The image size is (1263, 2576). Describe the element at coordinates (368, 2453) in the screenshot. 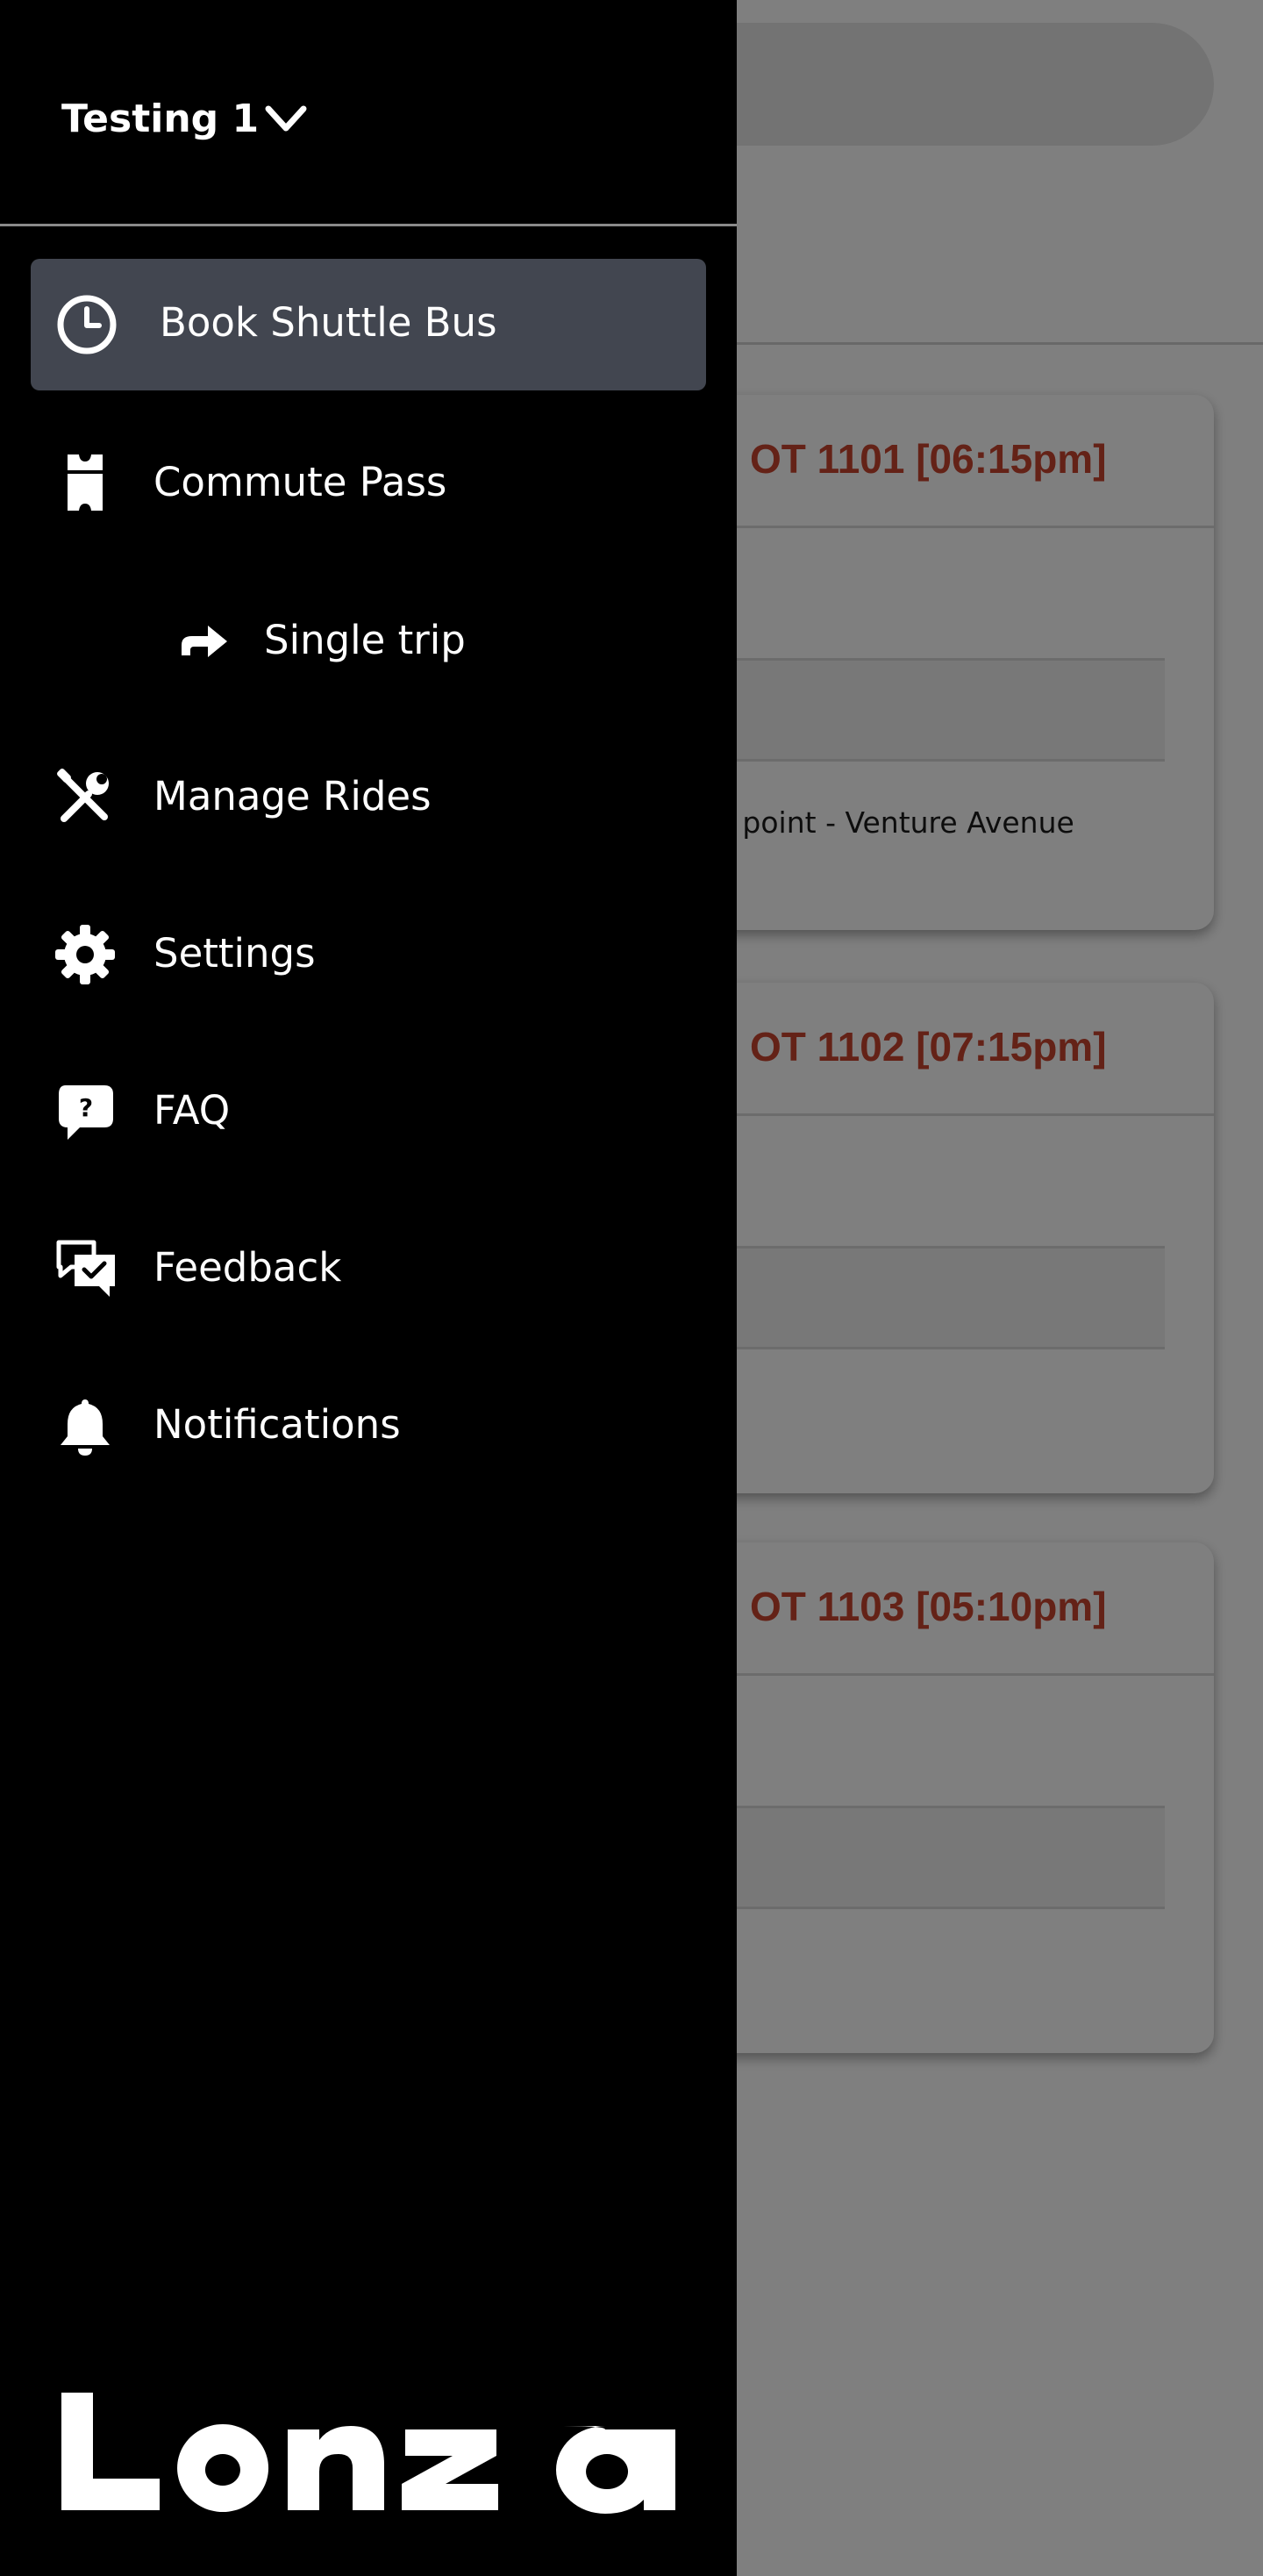

I see `lonza-logo` at that location.